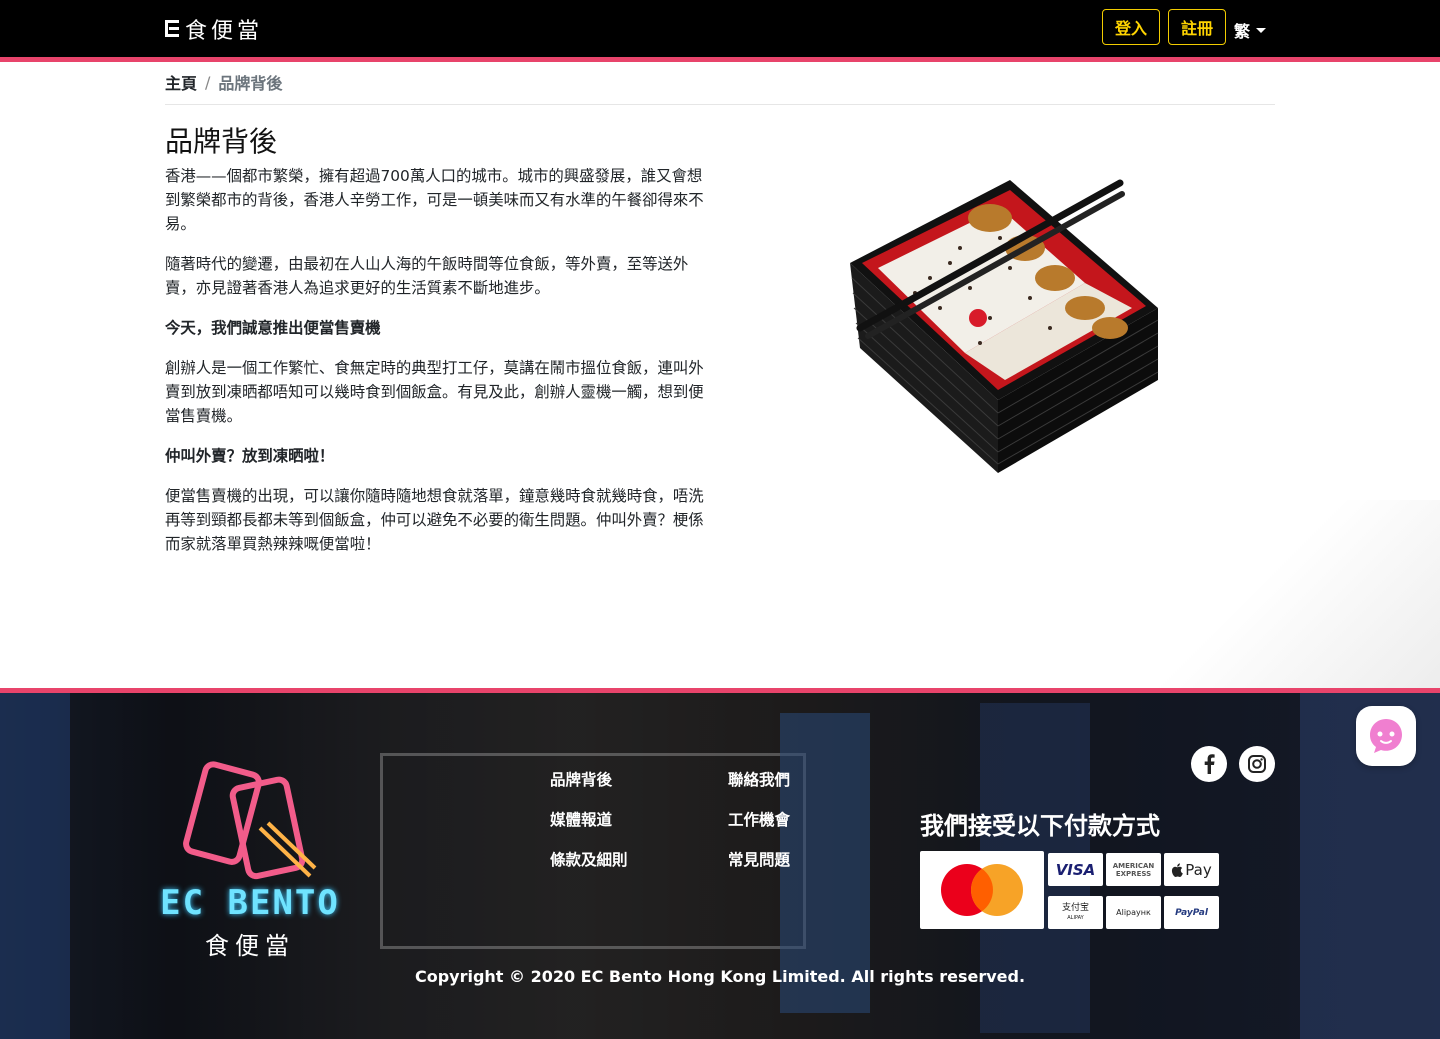 The image size is (1440, 1039). Describe the element at coordinates (1261, 30) in the screenshot. I see `chevron-down-icon` at that location.